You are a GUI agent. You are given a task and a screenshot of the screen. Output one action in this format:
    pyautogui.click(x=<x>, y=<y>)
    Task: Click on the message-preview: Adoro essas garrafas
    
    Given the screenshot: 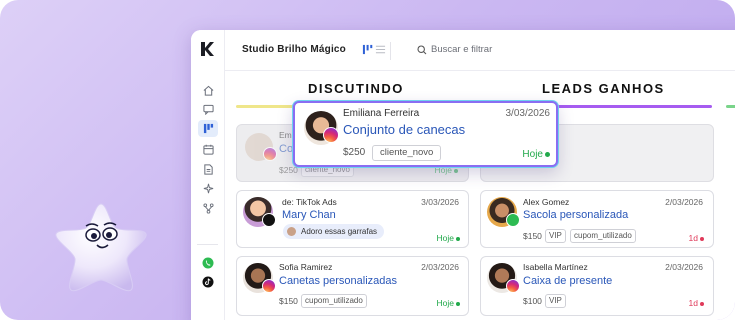 What is the action you would take?
    pyautogui.click(x=334, y=231)
    